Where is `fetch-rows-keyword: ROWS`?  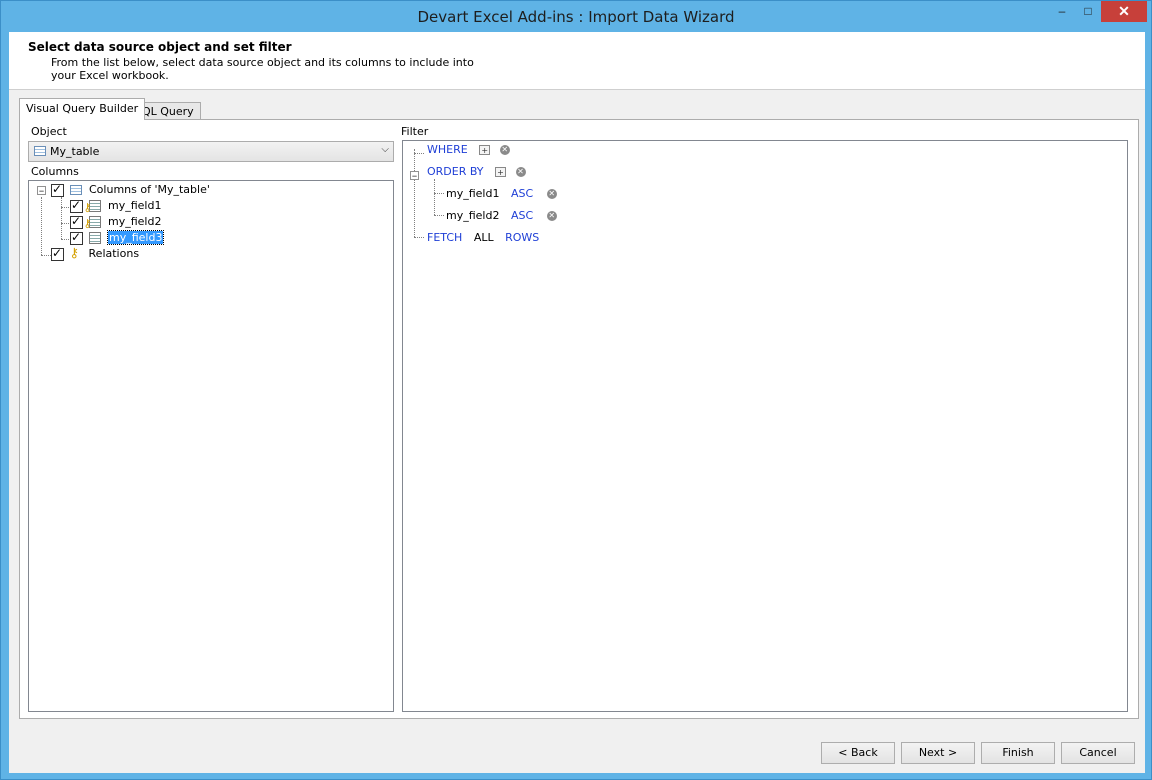 fetch-rows-keyword: ROWS is located at coordinates (522, 237).